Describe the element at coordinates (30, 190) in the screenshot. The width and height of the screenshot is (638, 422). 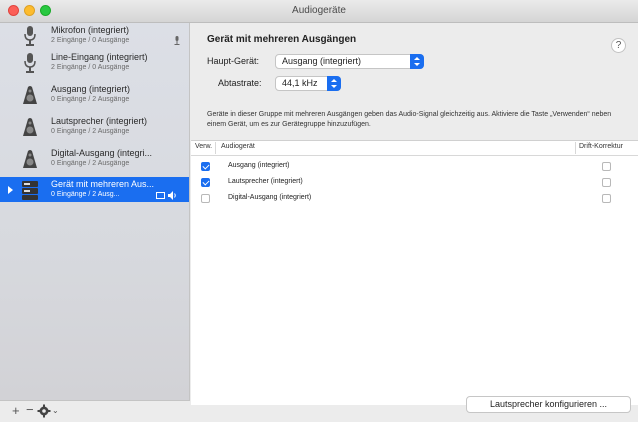
I see `multi-output-icon` at that location.